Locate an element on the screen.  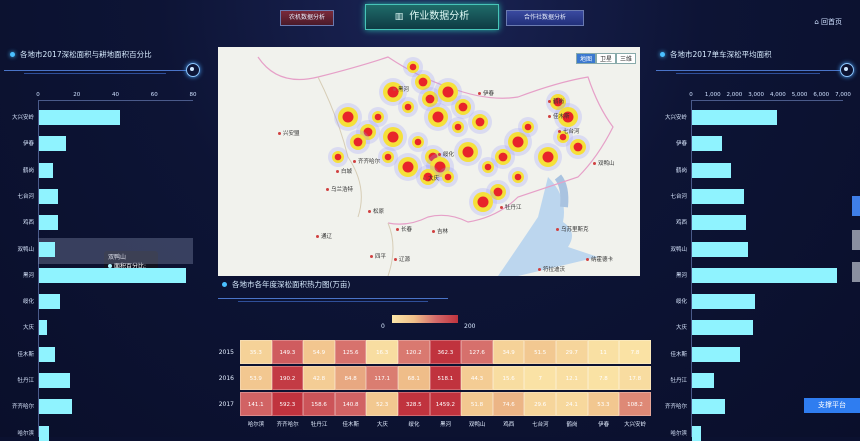
map-tab-satellite: 卫星 is located at coordinates (605, 58).